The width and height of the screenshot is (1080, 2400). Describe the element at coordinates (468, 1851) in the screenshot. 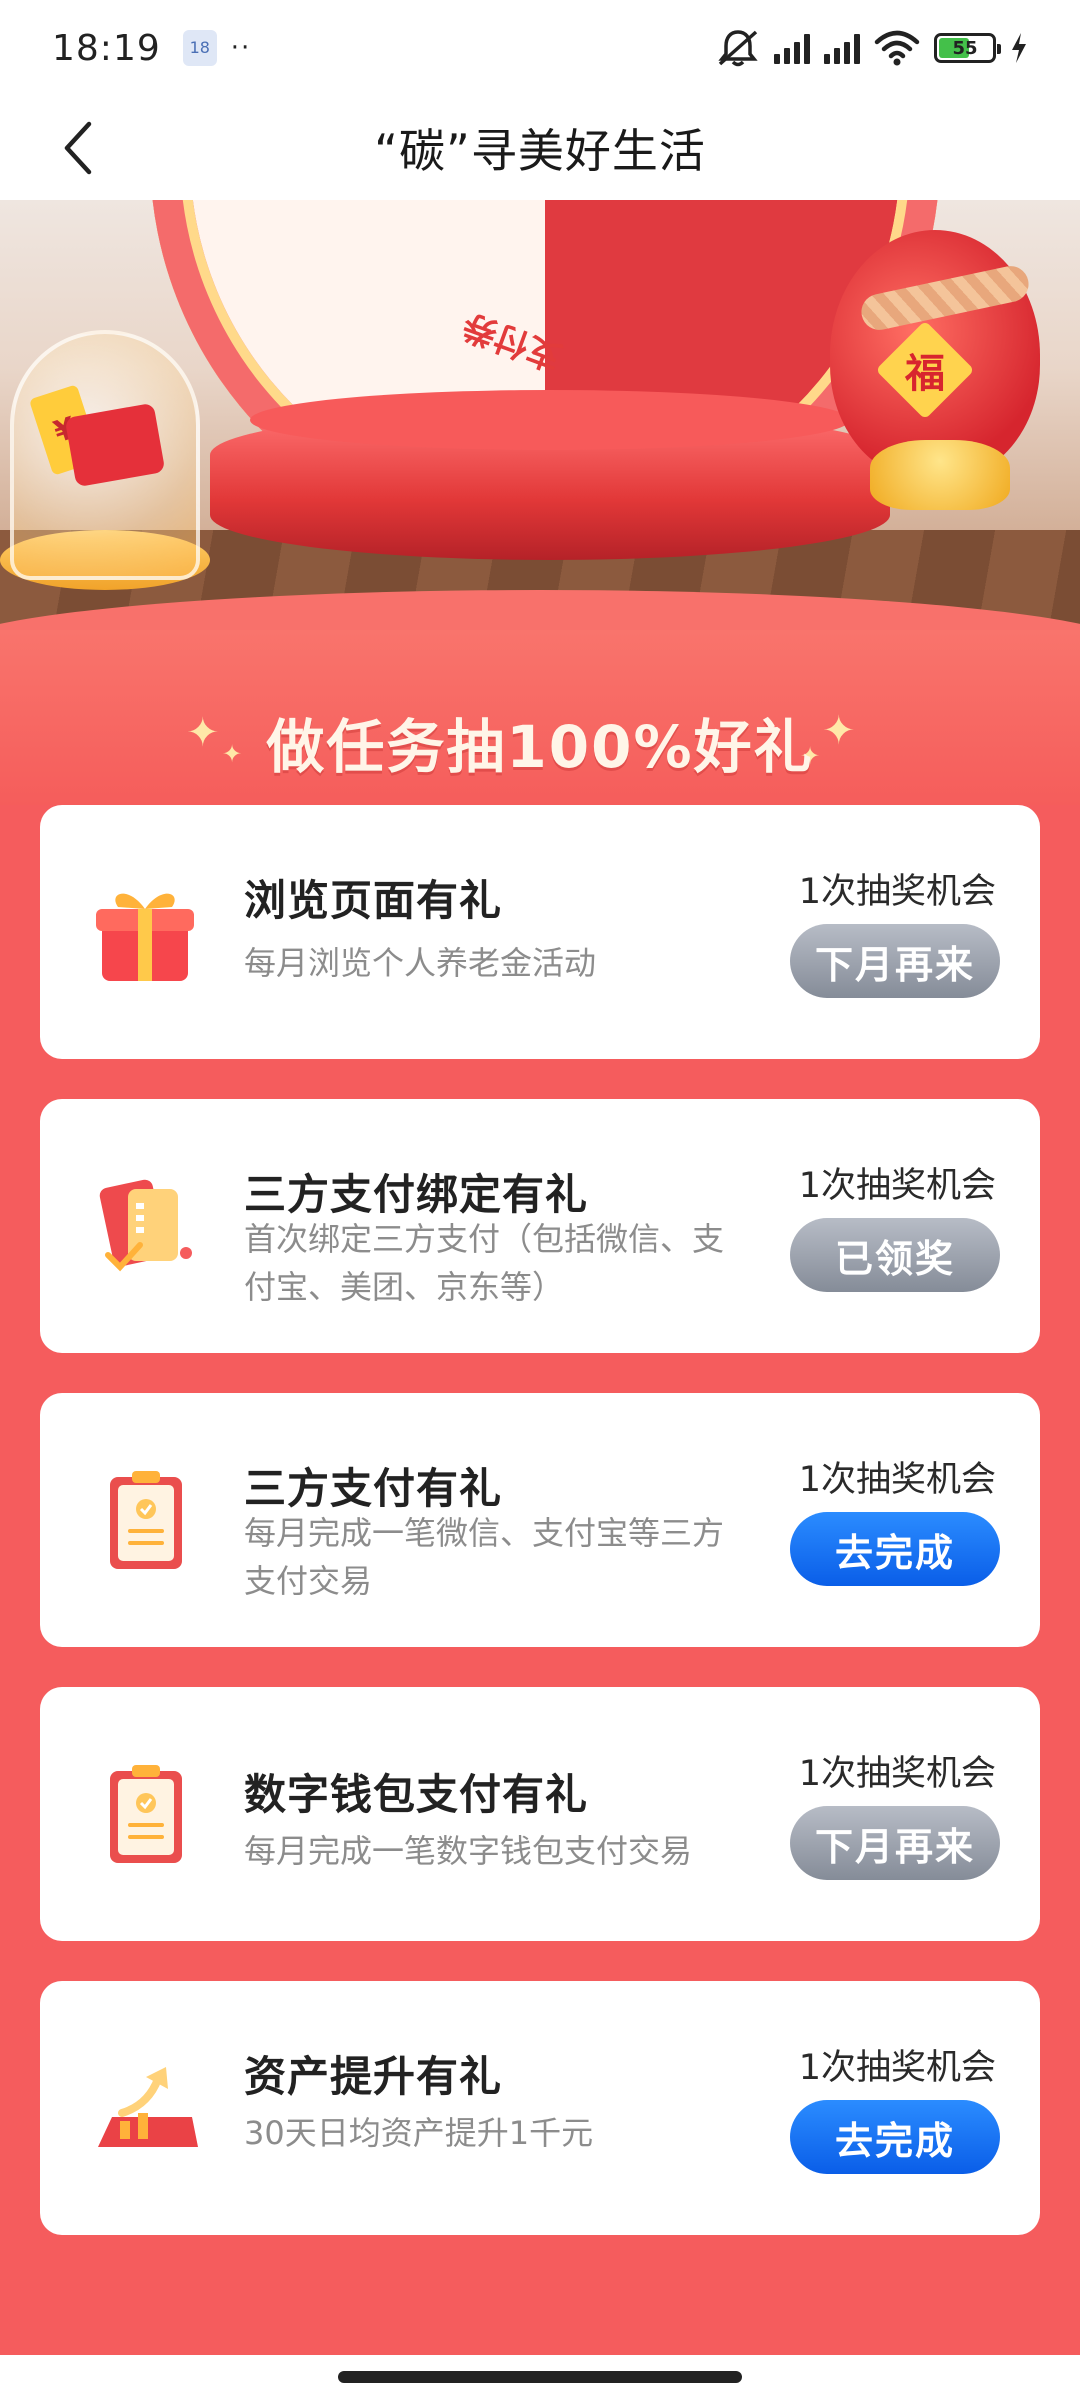

I see `task-description: 每月完成一笔数字钱包支付交易` at that location.